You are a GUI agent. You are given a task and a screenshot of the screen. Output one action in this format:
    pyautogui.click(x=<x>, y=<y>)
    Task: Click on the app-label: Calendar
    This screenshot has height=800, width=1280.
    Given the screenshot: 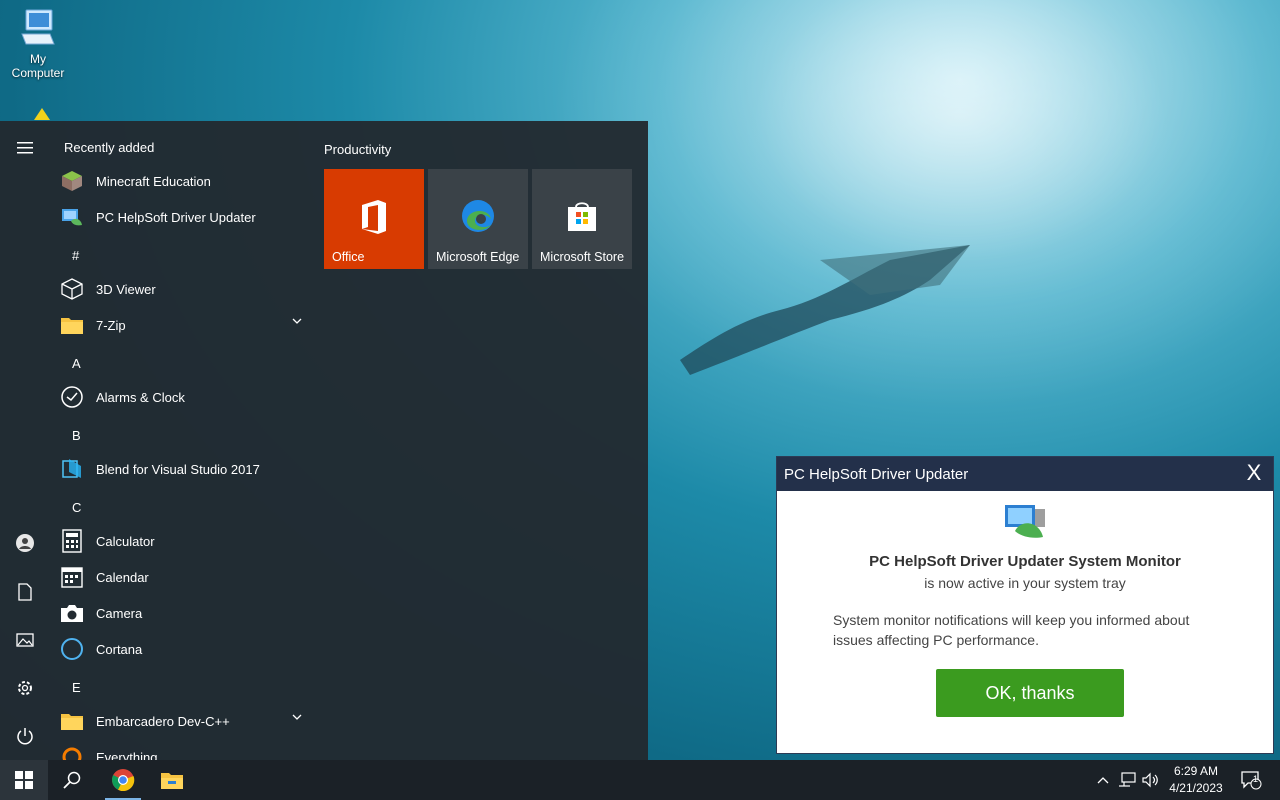 What is the action you would take?
    pyautogui.click(x=122, y=577)
    